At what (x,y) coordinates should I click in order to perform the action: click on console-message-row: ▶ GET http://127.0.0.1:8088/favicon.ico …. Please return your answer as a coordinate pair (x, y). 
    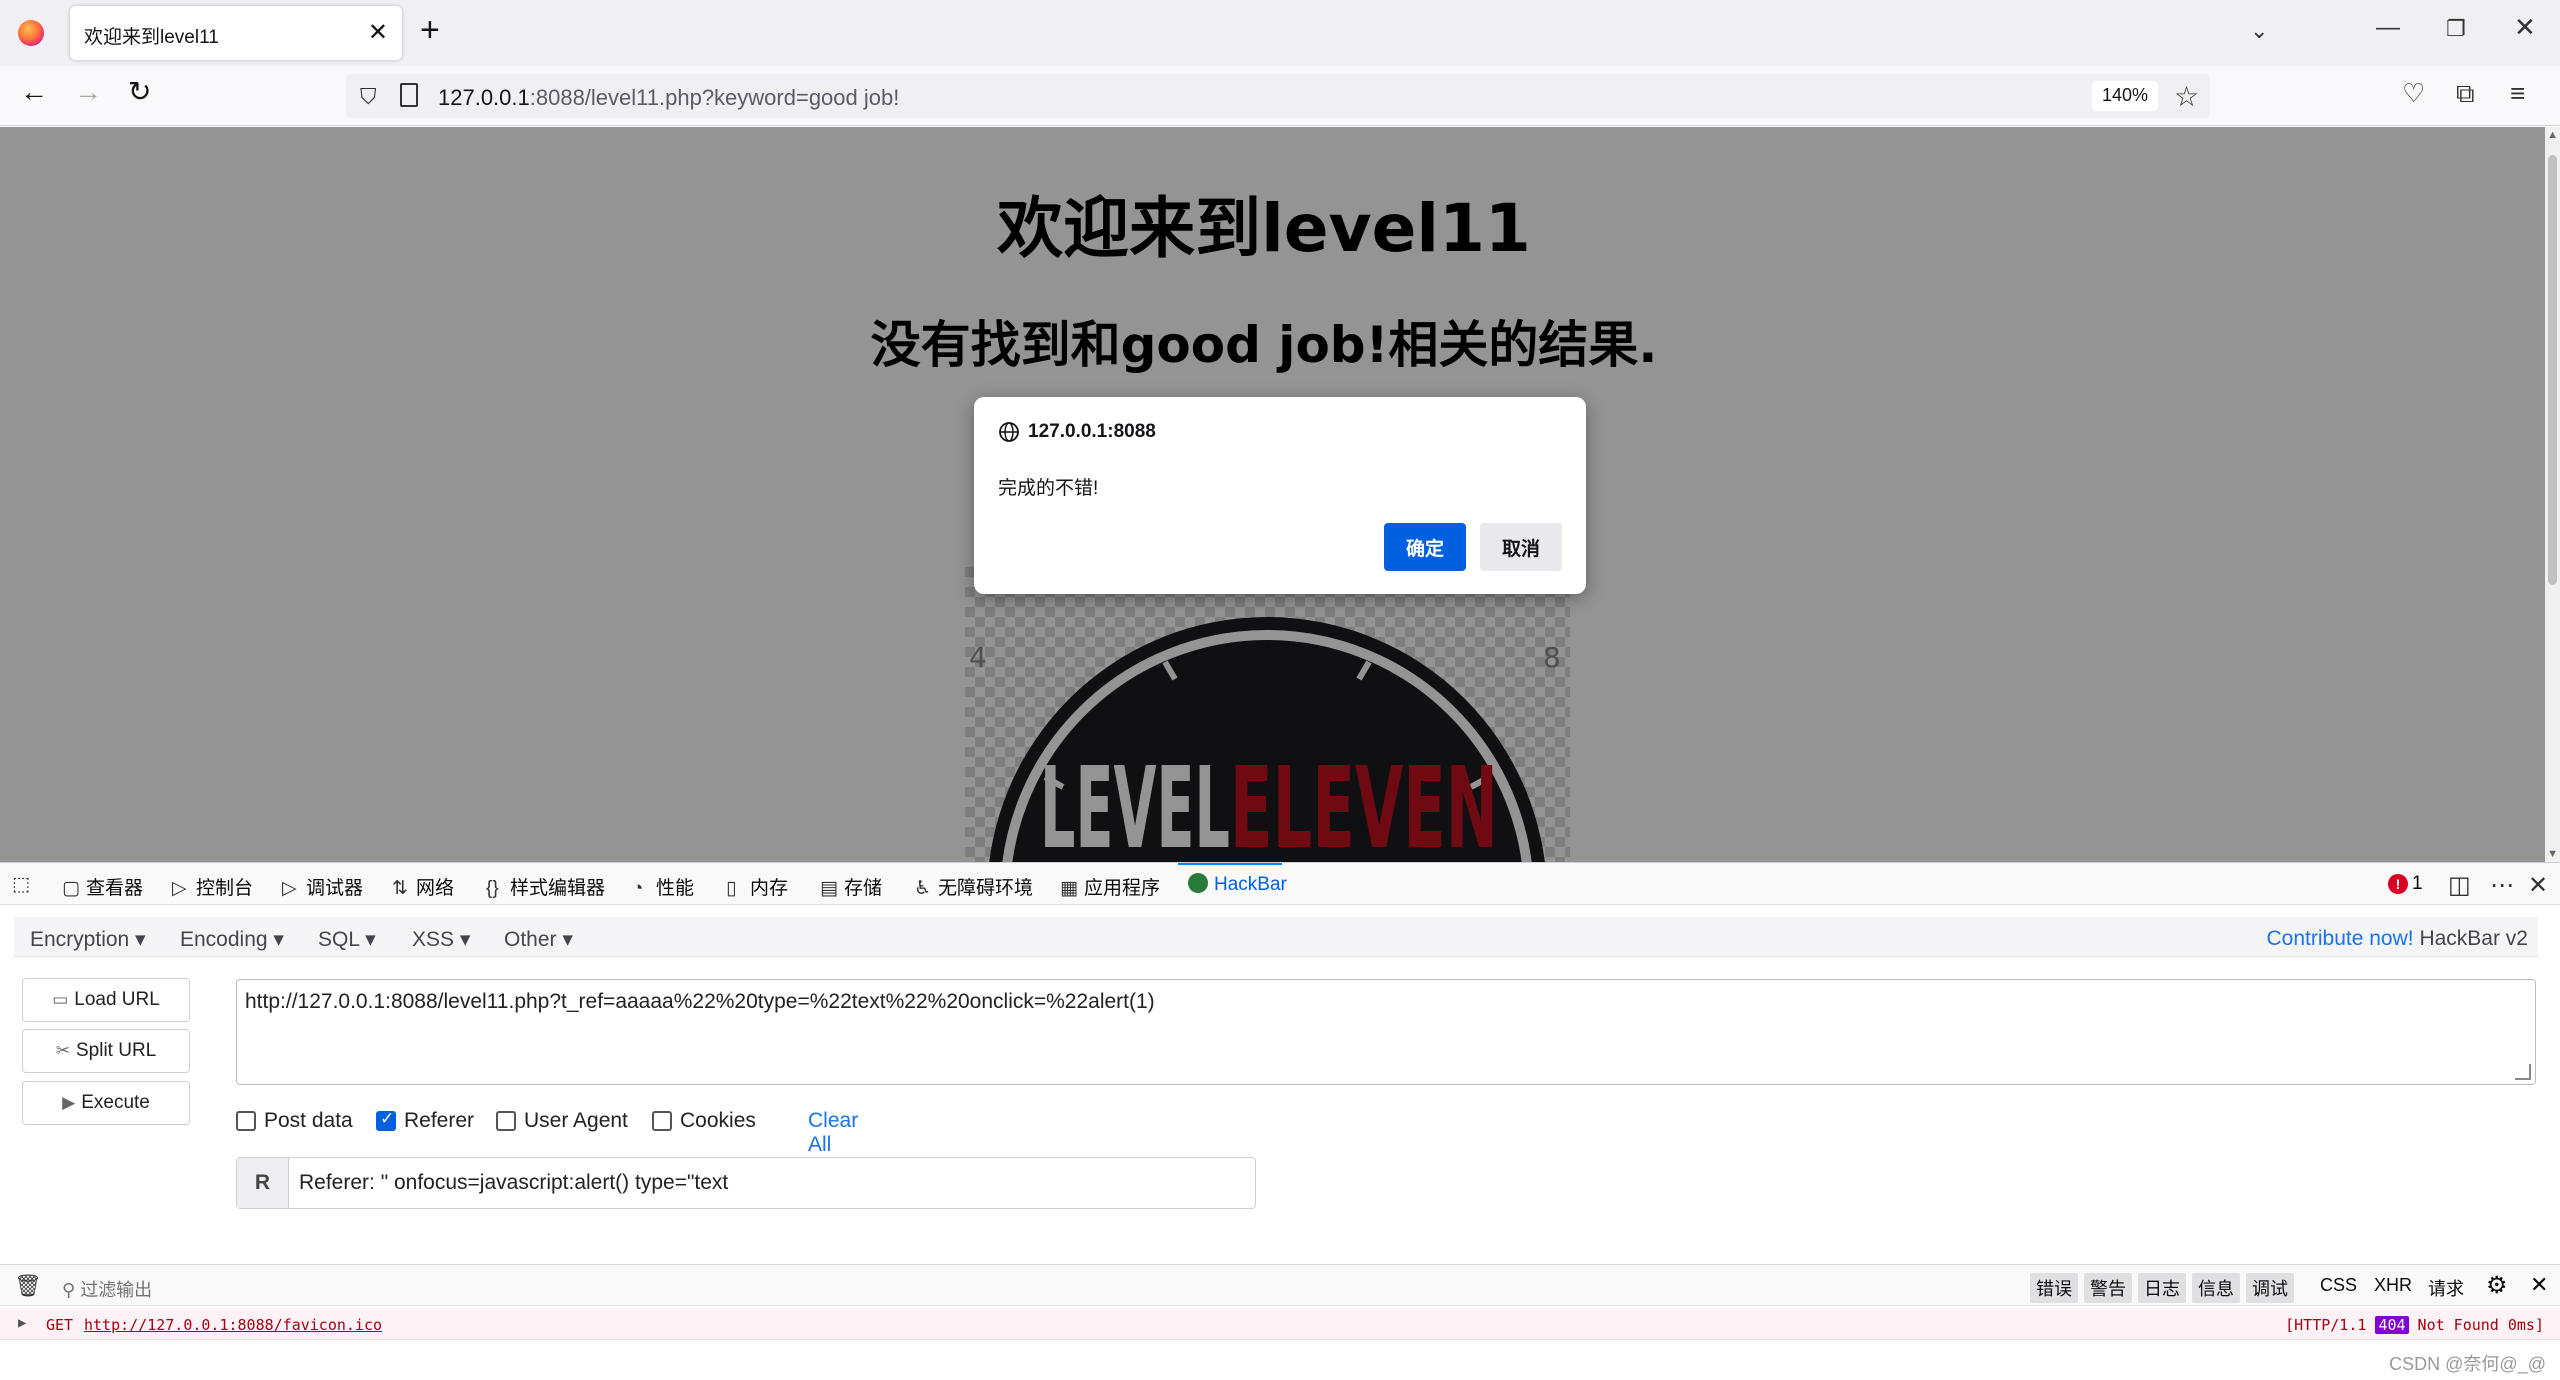
    Looking at the image, I should click on (1280, 1324).